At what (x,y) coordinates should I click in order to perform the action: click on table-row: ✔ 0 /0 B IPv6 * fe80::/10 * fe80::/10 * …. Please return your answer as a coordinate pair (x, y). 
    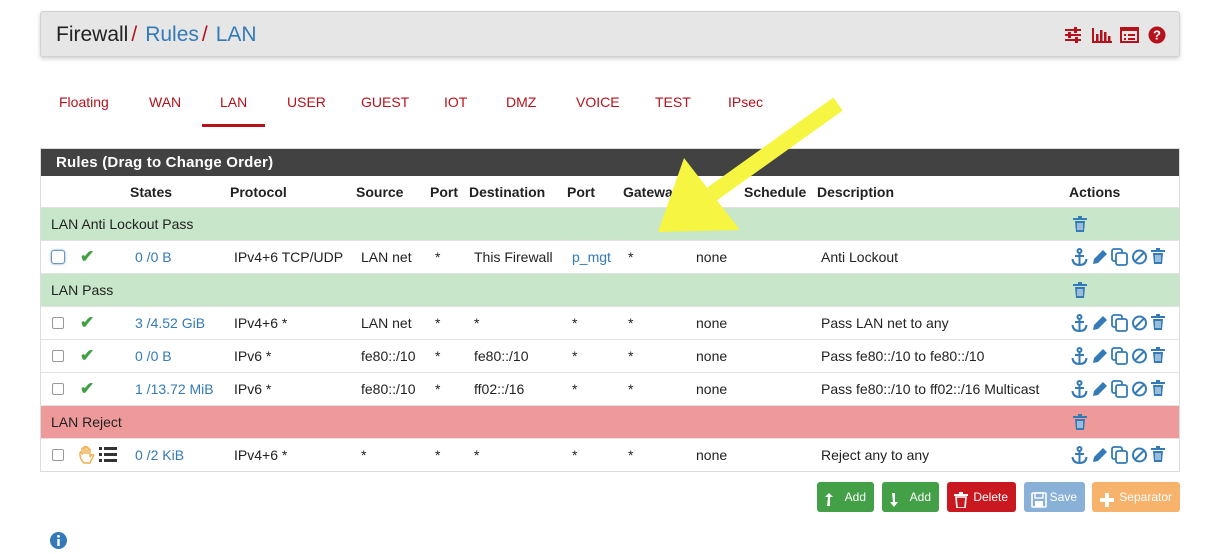
    Looking at the image, I should click on (610, 356).